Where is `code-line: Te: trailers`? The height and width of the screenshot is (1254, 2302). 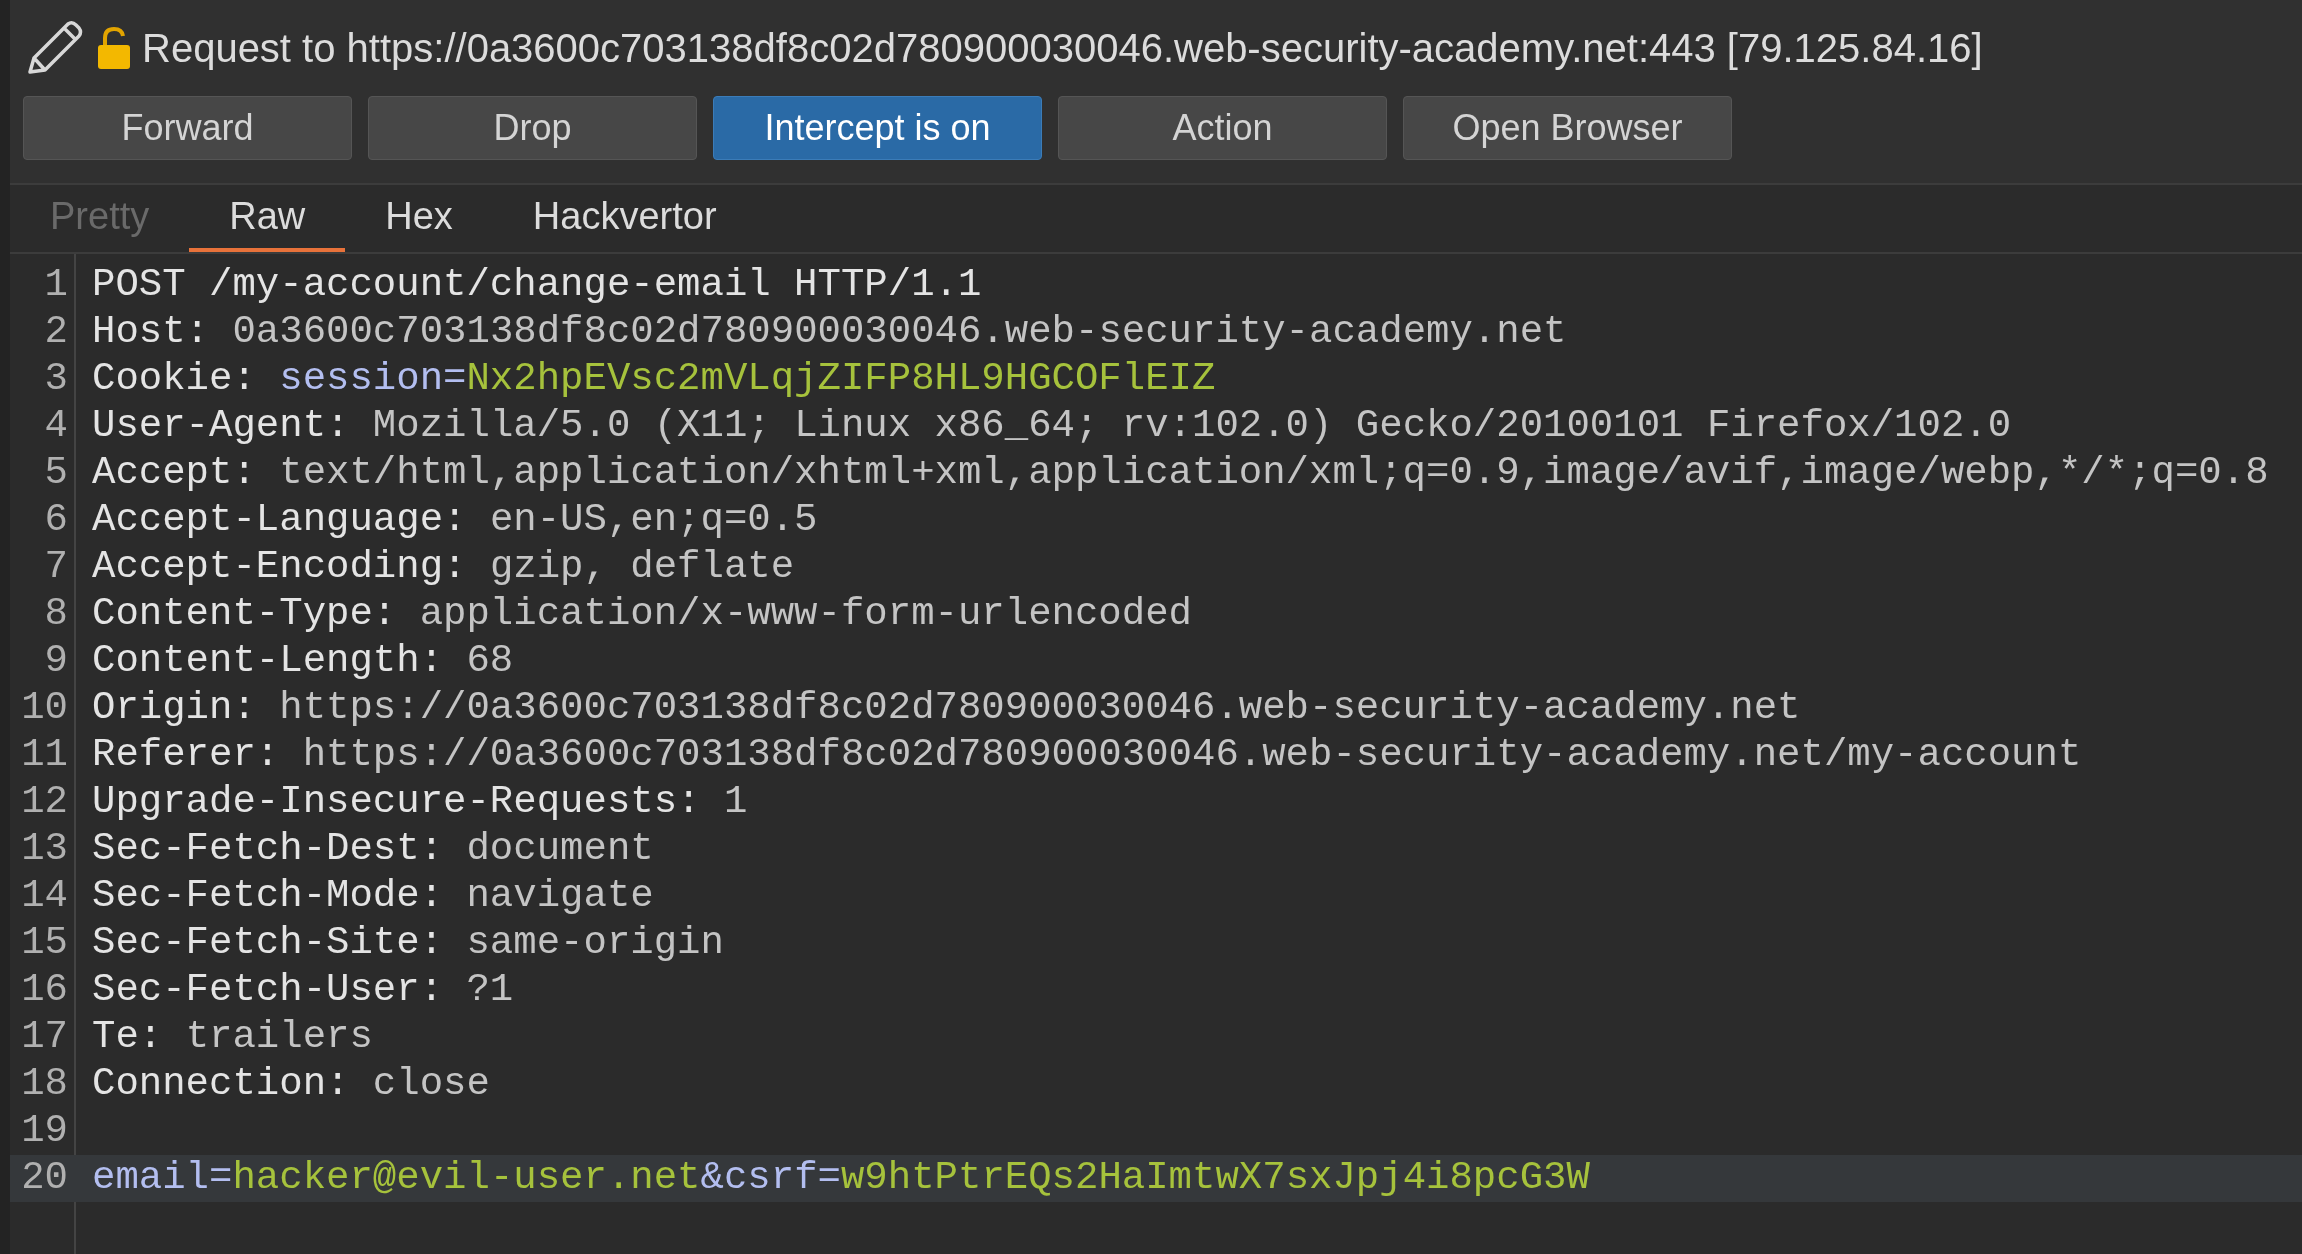 code-line: Te: trailers is located at coordinates (232, 1038).